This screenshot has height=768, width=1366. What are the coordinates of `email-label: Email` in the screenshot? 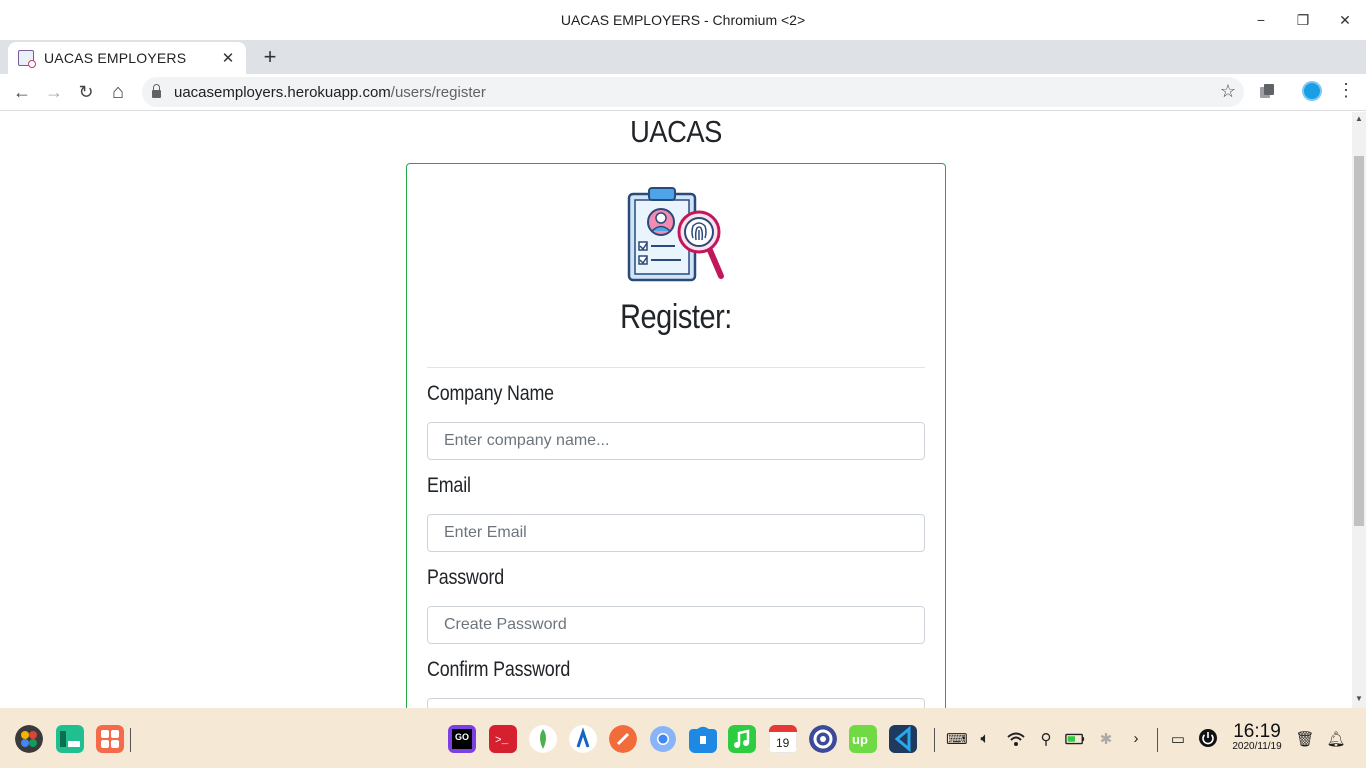 It's located at (449, 485).